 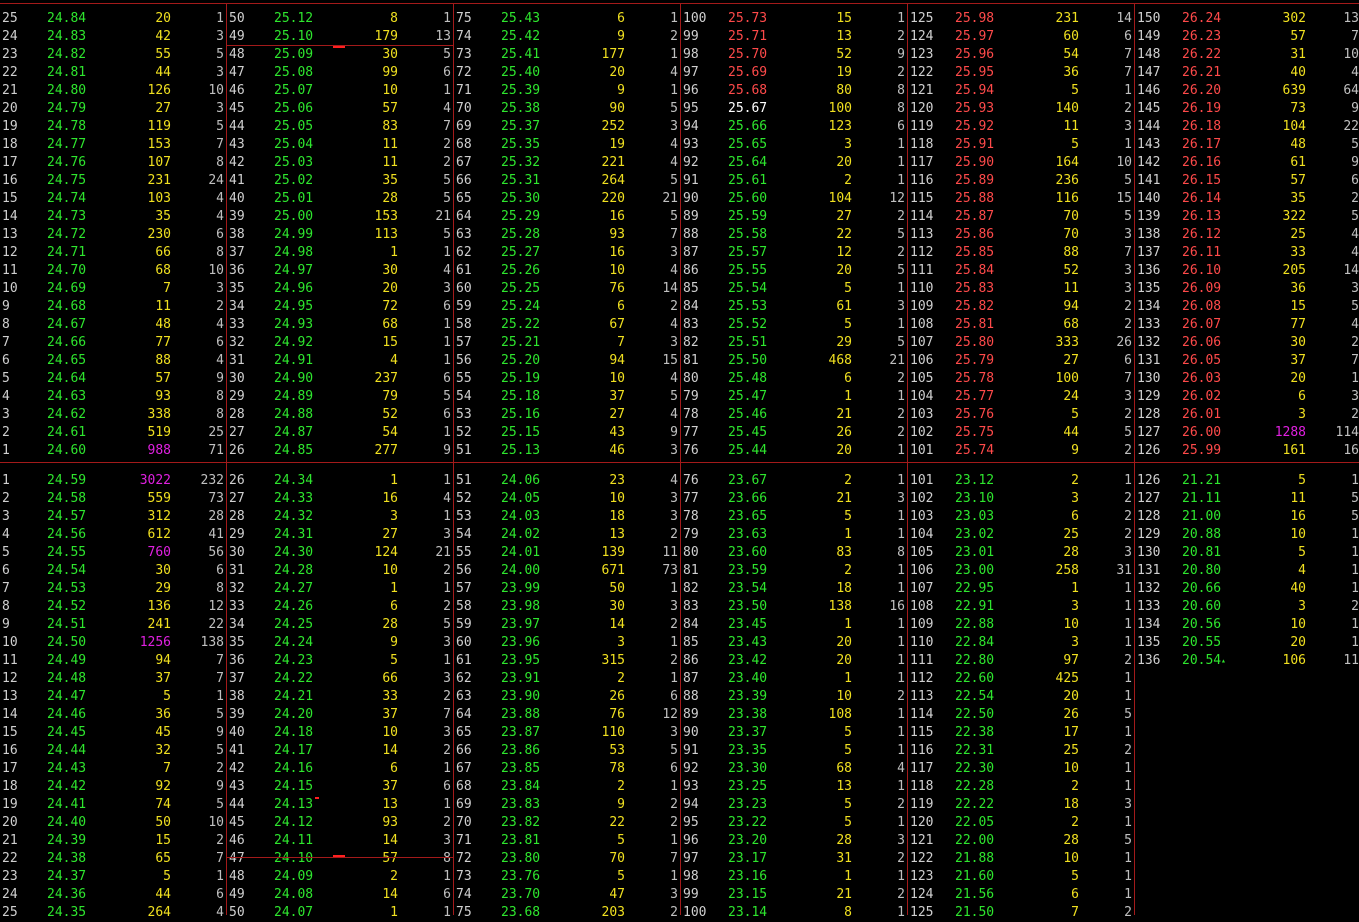 I want to click on ask-level-row: 142 26.16 61 9, so click(x=1247, y=163).